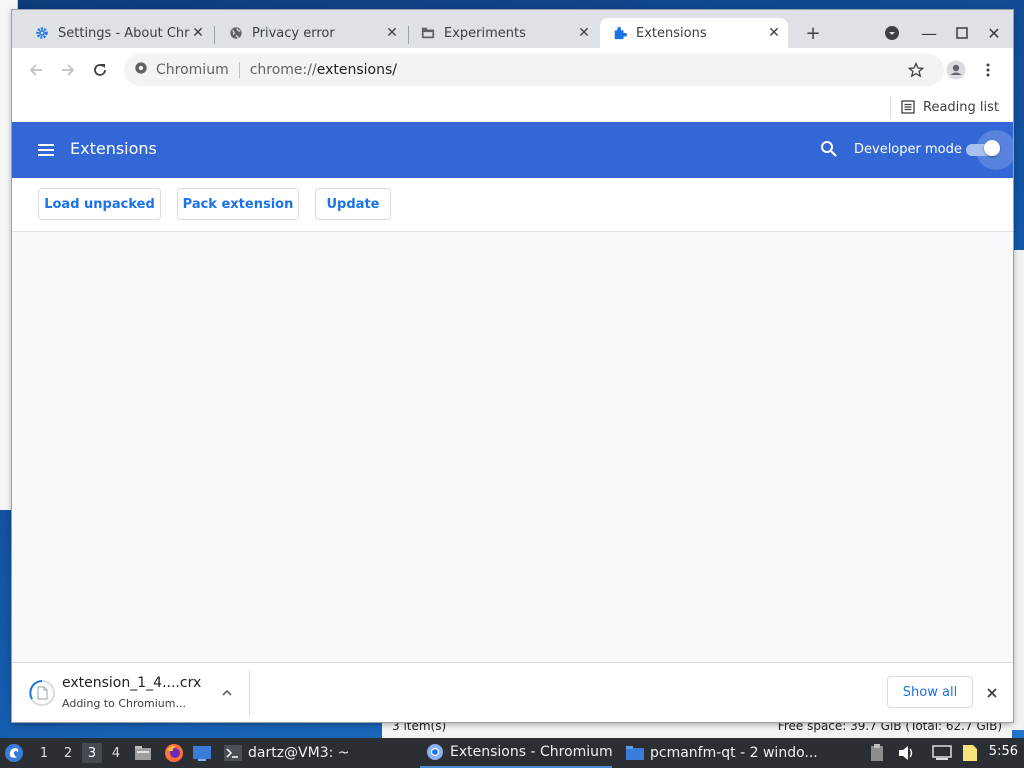 This screenshot has width=1024, height=768. Describe the element at coordinates (908, 753) in the screenshot. I see `volume-icon` at that location.